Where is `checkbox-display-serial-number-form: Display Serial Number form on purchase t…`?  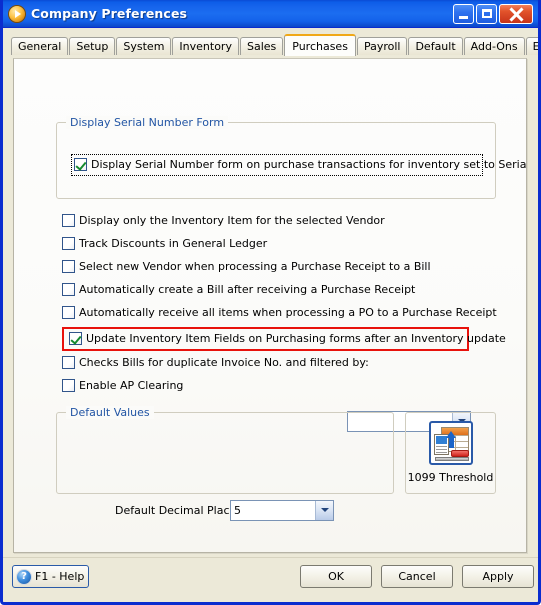 checkbox-display-serial-number-form: Display Serial Number form on purchase t… is located at coordinates (300, 164).